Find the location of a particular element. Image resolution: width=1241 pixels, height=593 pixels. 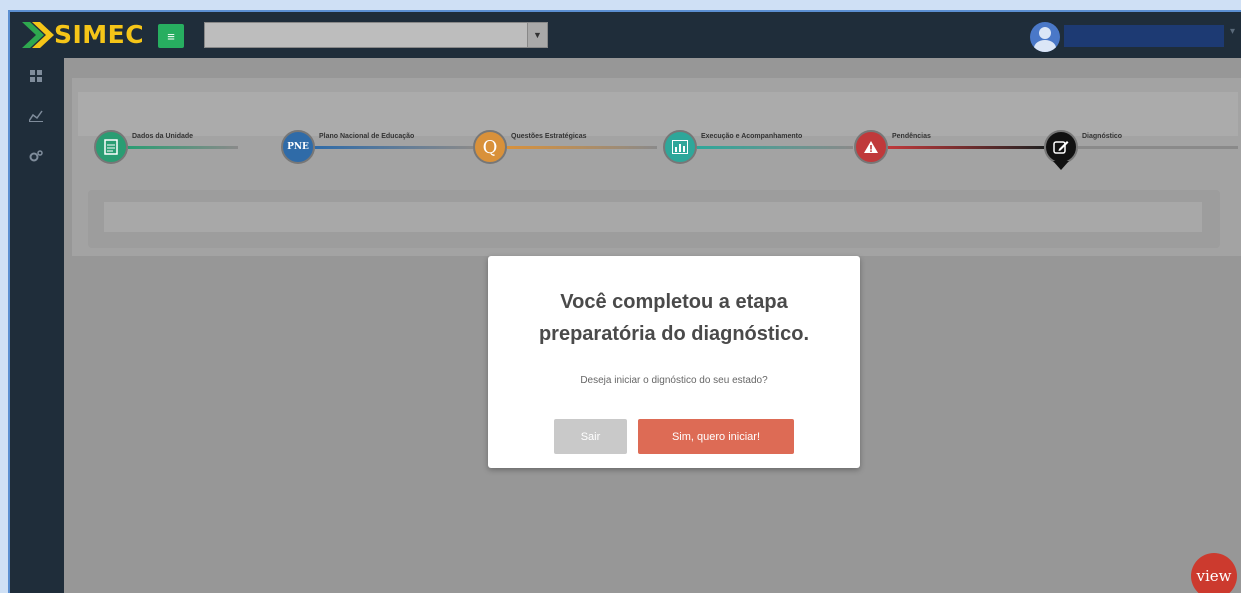

pne-icon: PNE is located at coordinates (298, 147).